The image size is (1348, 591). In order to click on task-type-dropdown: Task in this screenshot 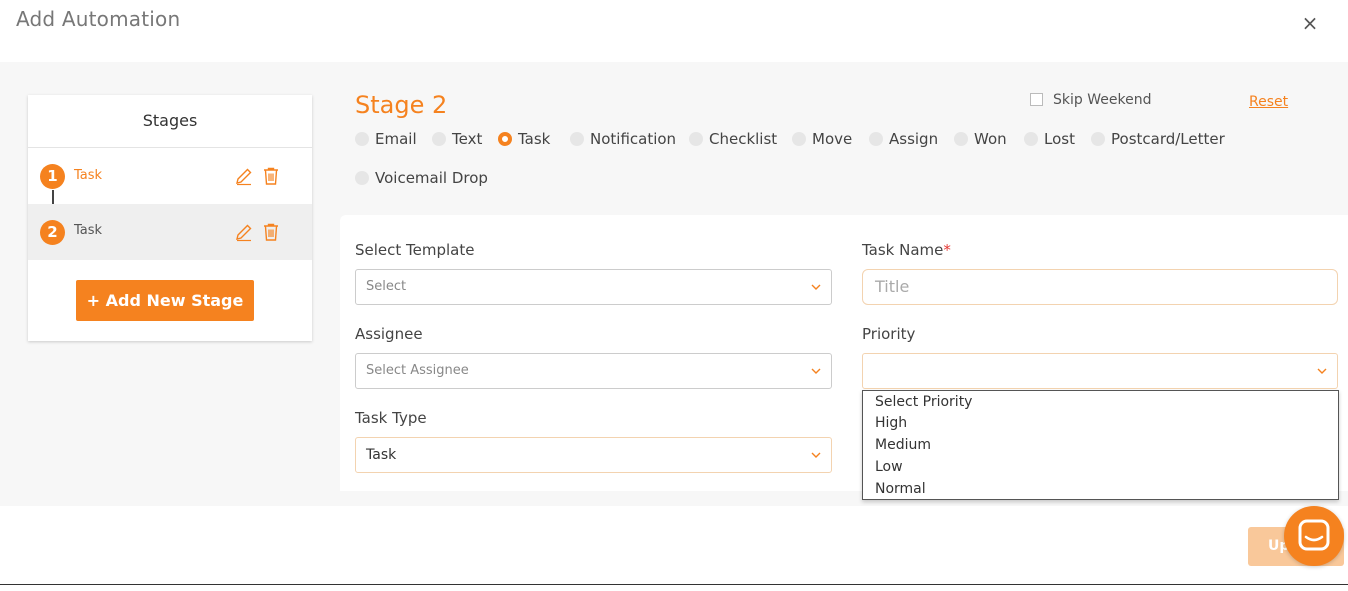, I will do `click(593, 455)`.